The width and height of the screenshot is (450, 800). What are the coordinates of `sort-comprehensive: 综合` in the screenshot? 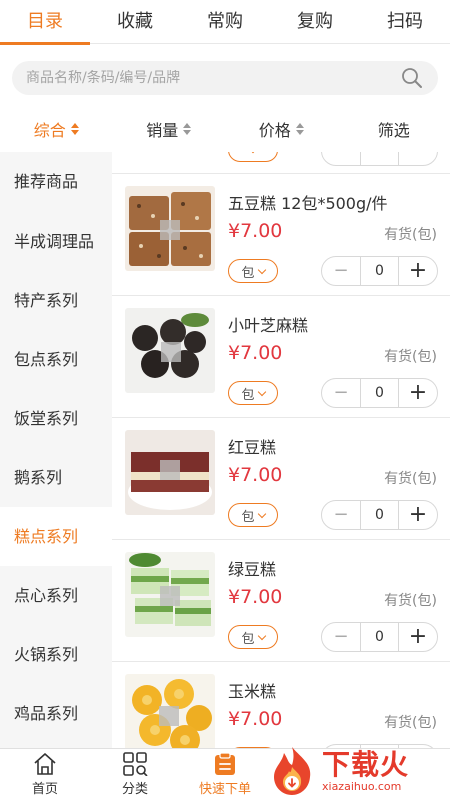 It's located at (56, 129).